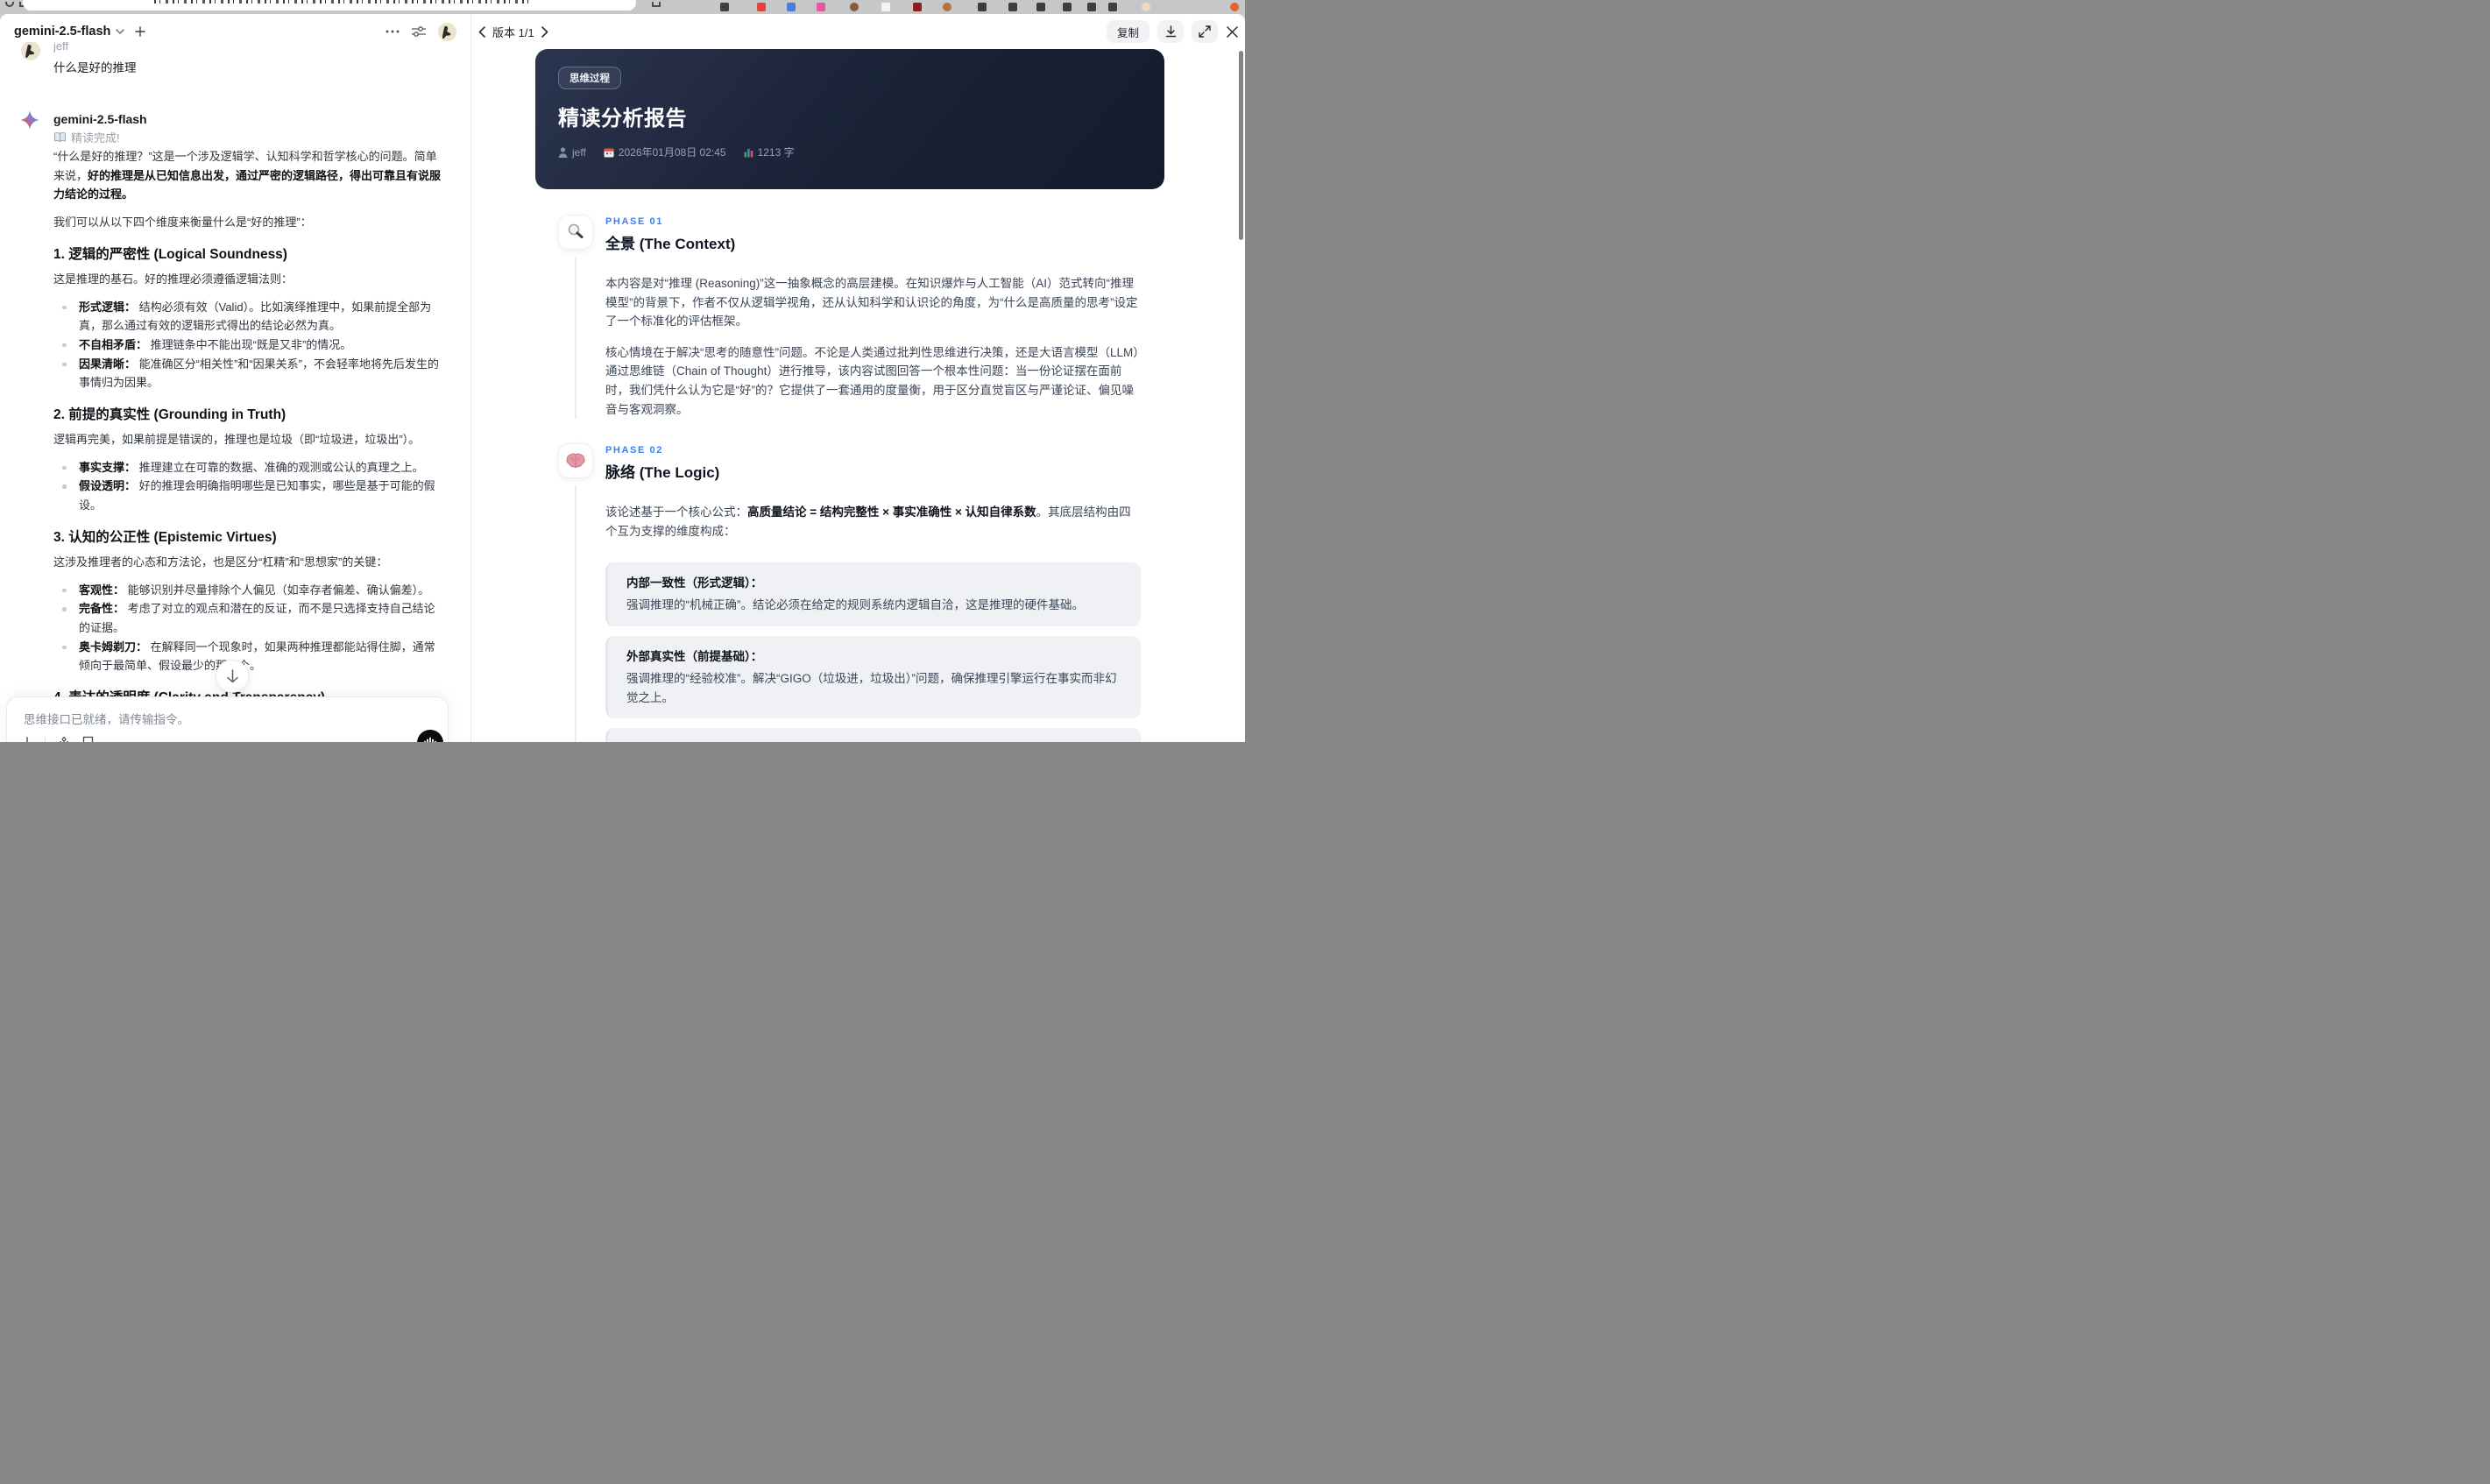 This screenshot has width=2490, height=1484. I want to click on attach-plus-icon, so click(27, 739).